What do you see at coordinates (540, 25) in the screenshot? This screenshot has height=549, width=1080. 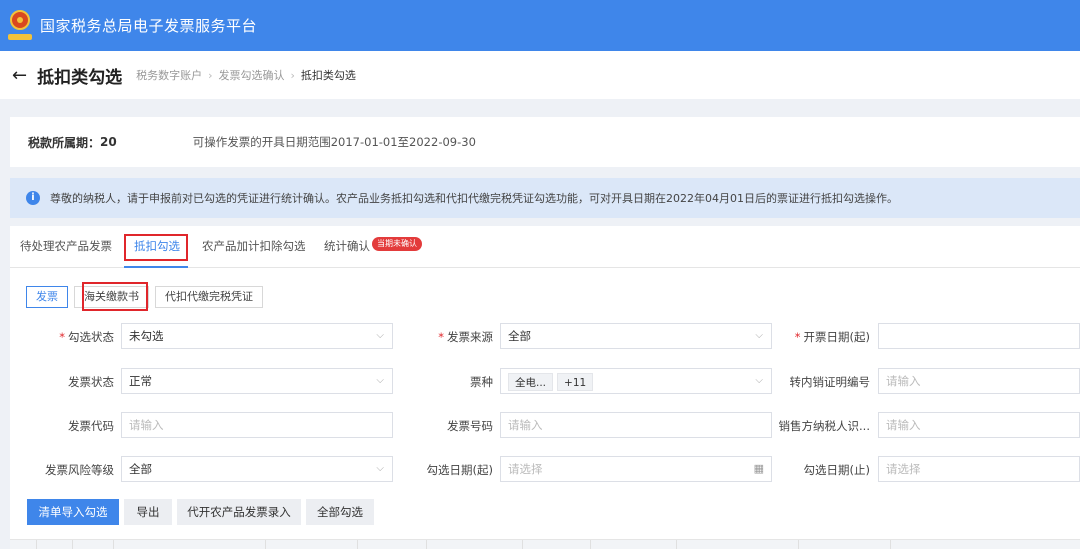 I see `top-bar: 国家税务总局电子发票服务平台` at bounding box center [540, 25].